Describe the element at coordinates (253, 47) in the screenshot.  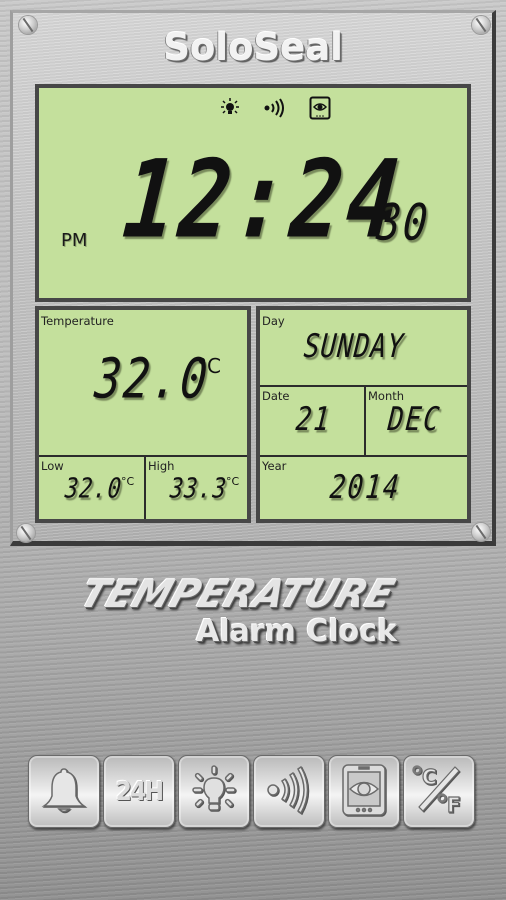
I see `brand-title: SoloSeal` at that location.